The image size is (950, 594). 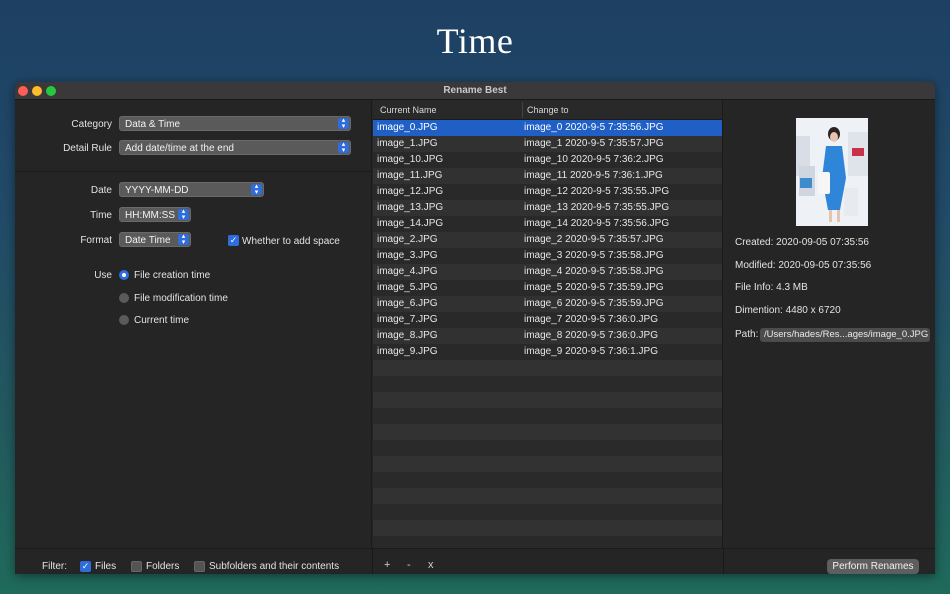 I want to click on titlebar: Rename Best, so click(x=475, y=91).